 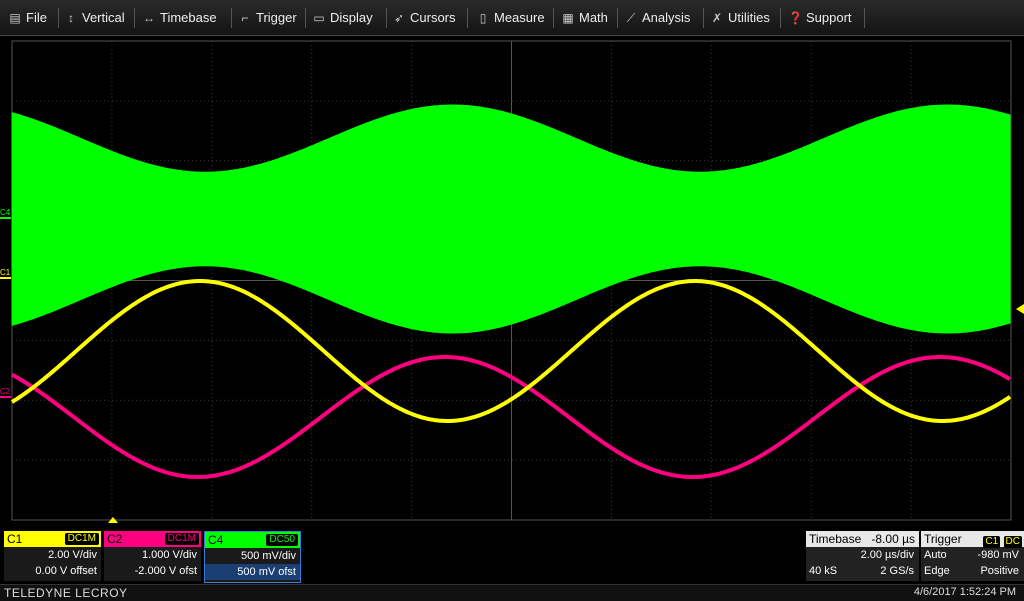 I want to click on channel-c4-vdiv: 500 mV/div, so click(x=268, y=556).